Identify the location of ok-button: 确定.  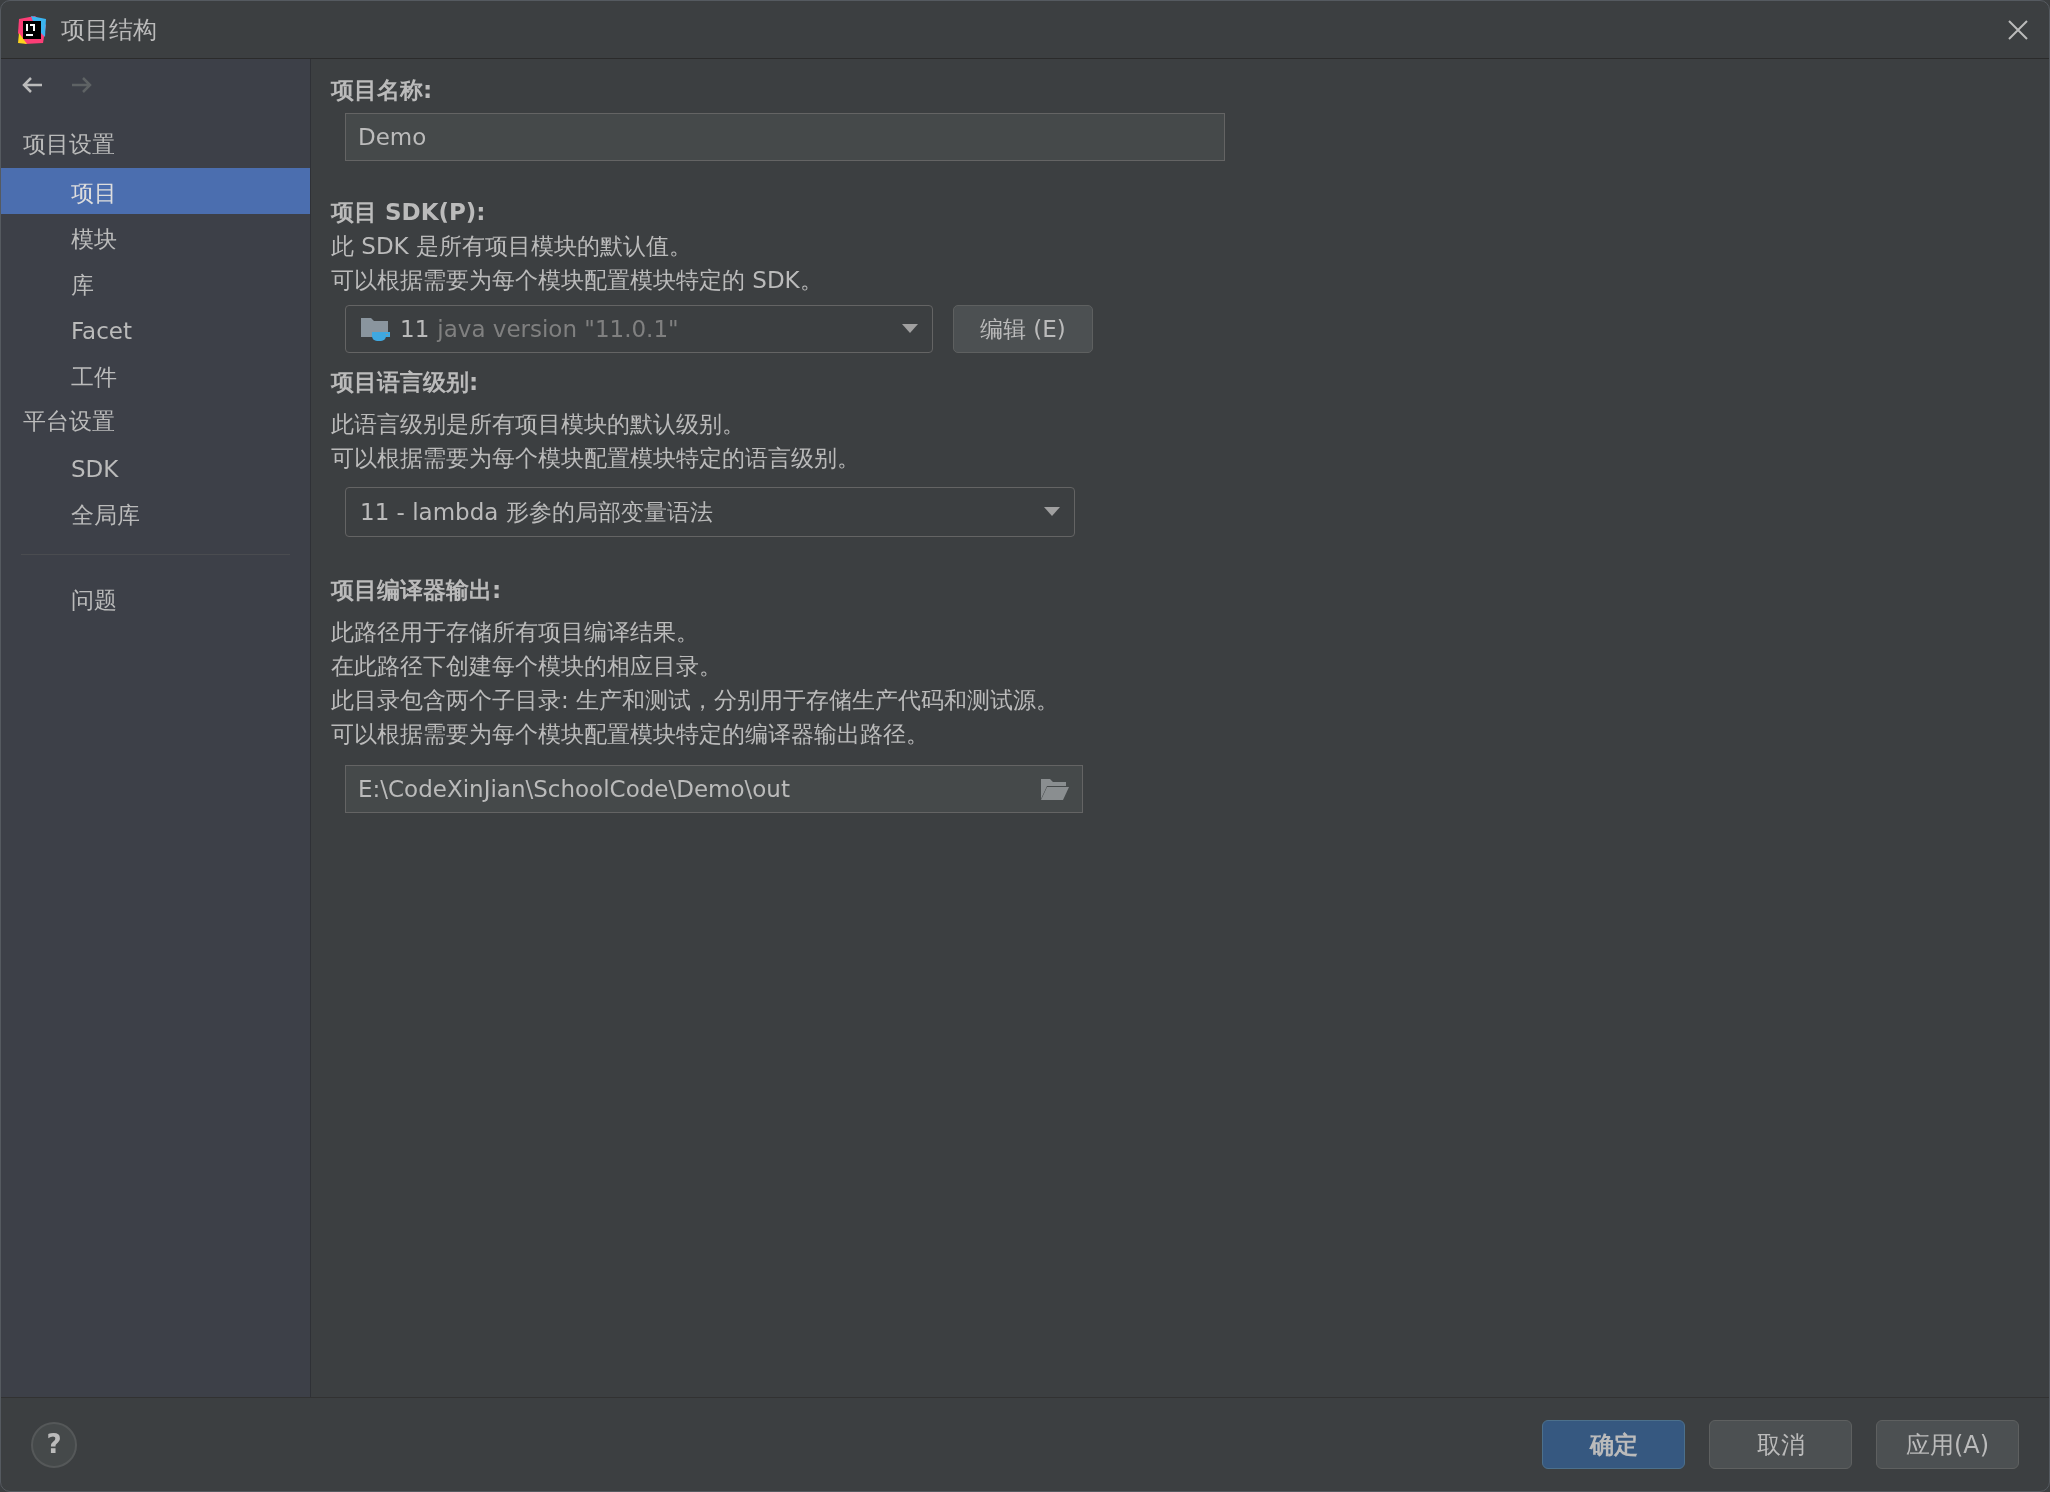
(1613, 1444).